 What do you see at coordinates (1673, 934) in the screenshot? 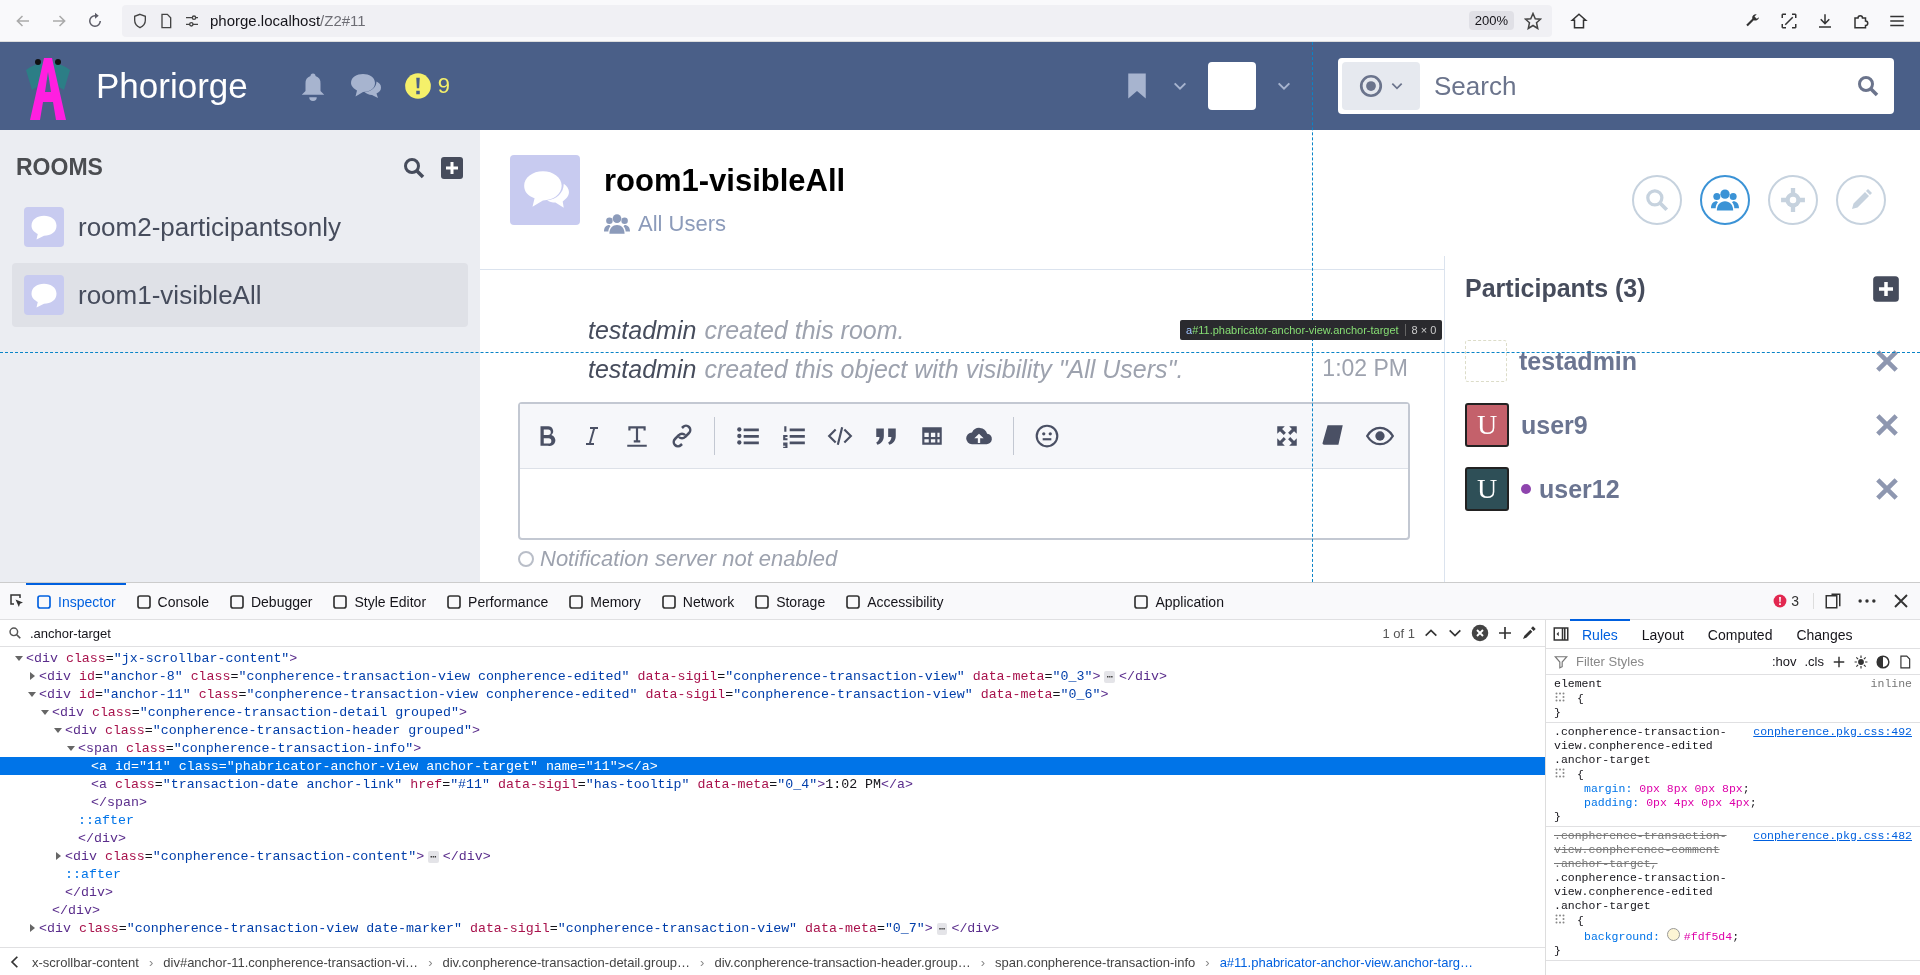
I see `color-swatch` at bounding box center [1673, 934].